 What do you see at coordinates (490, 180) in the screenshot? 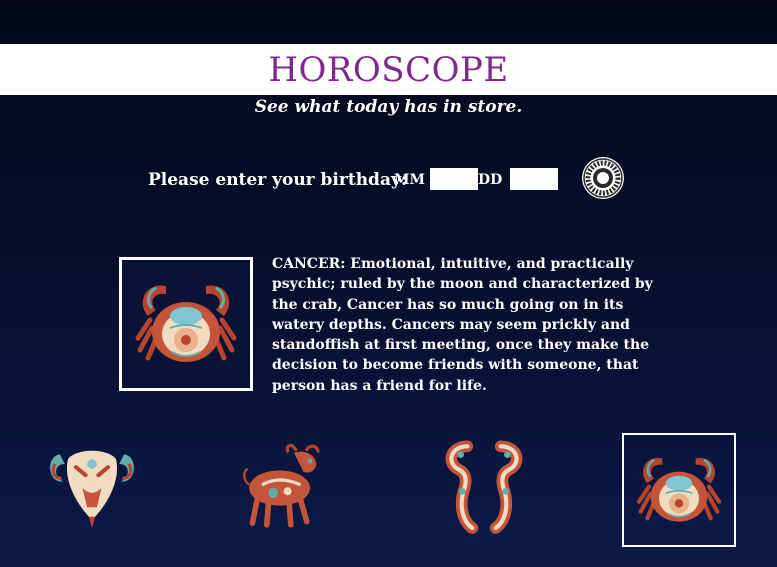
I see `day-label: DD` at bounding box center [490, 180].